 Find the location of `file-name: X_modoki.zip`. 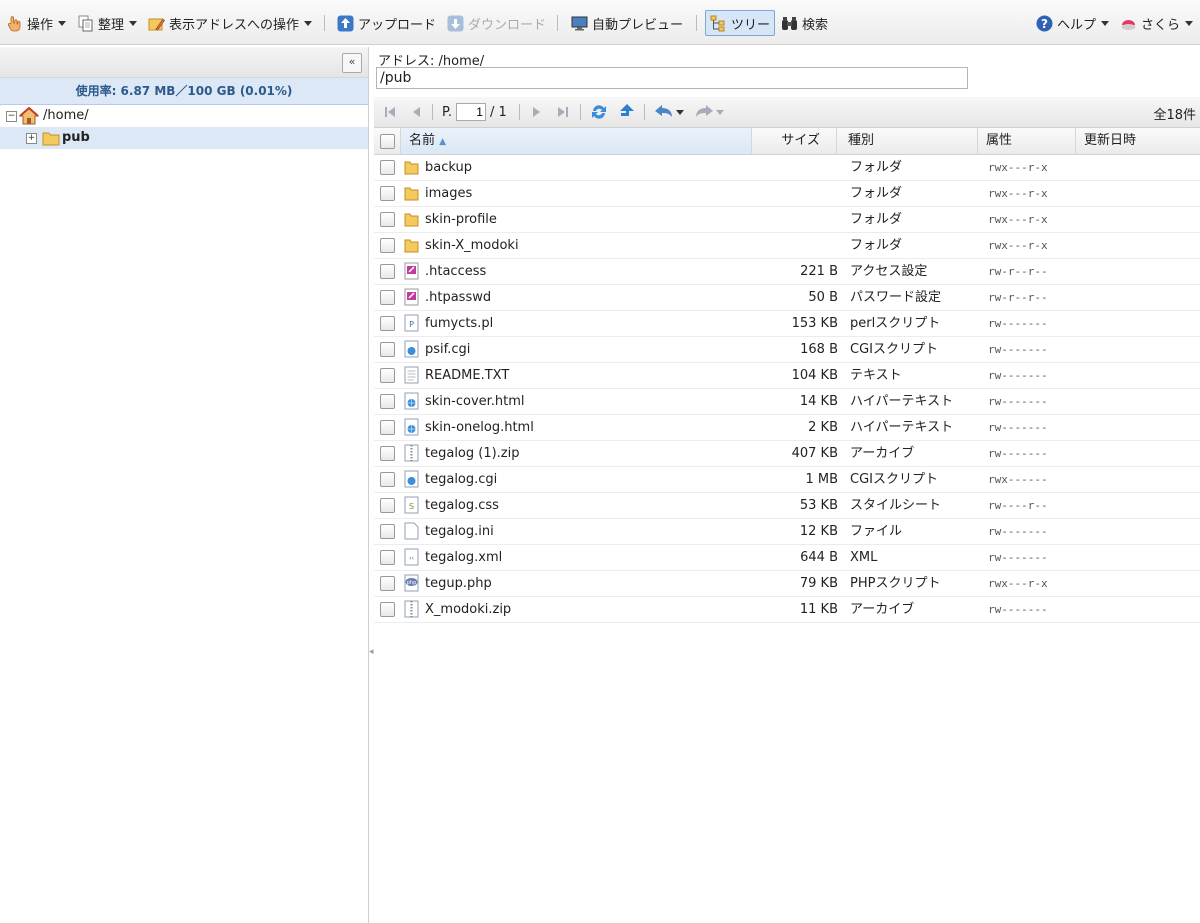

file-name: X_modoki.zip is located at coordinates (468, 609).